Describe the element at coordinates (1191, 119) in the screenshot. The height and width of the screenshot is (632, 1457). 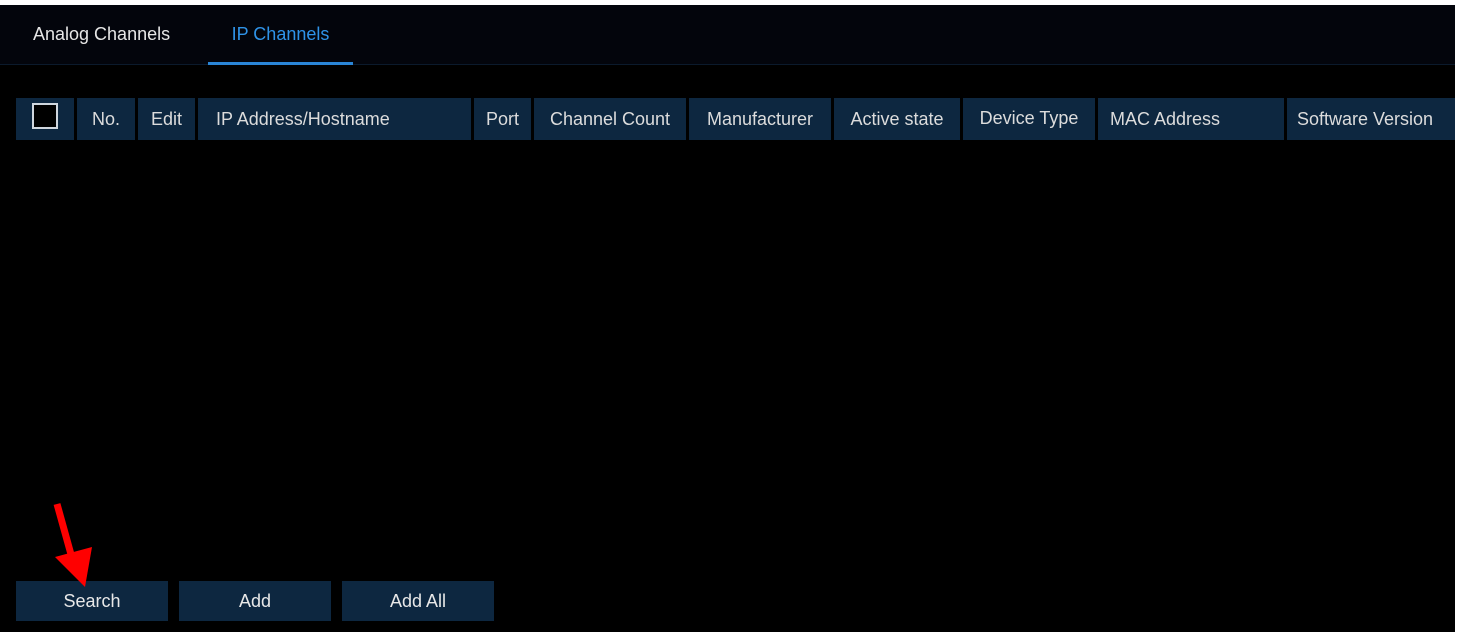
I see `column-header-mac-address: MAC Address` at that location.